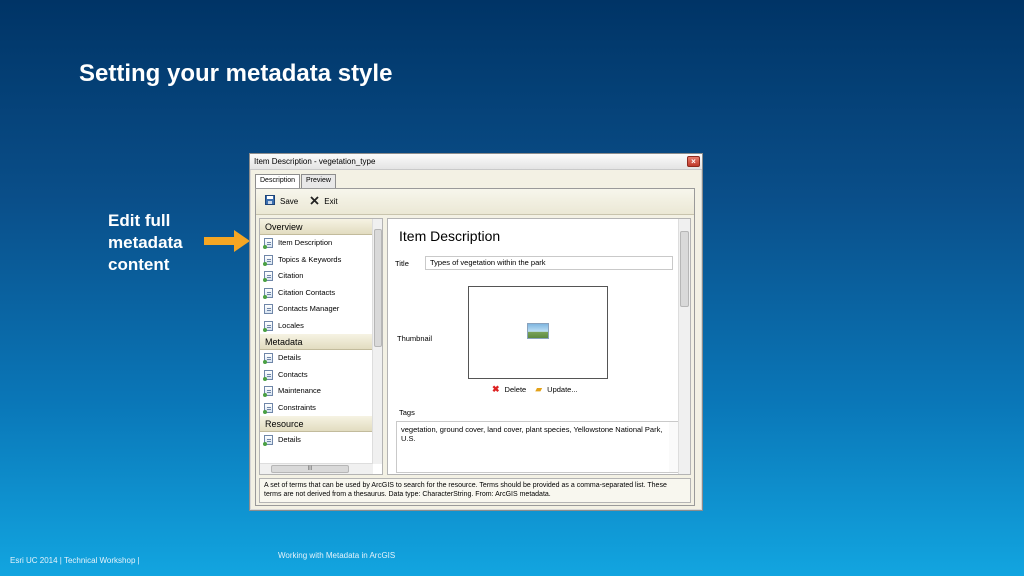  What do you see at coordinates (310, 259) in the screenshot?
I see `nav-item-label: Topics & Keywords` at bounding box center [310, 259].